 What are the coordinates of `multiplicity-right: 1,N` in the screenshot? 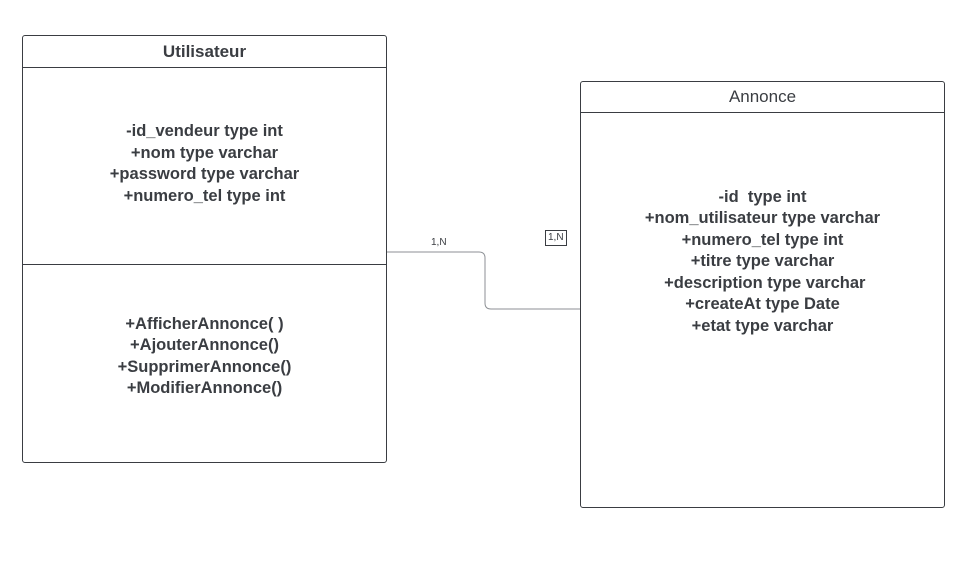 It's located at (556, 238).